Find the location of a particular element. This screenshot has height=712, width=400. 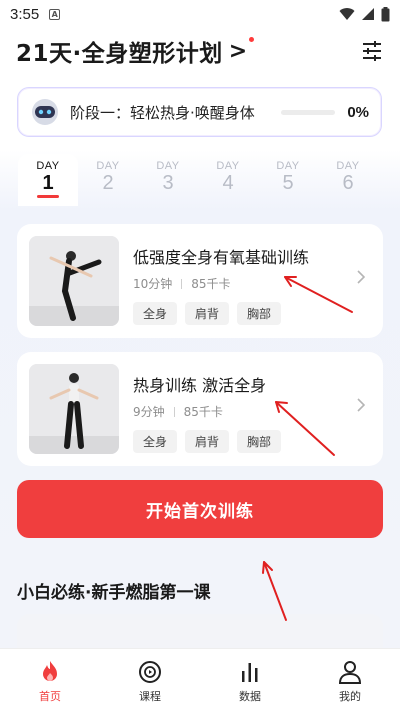

status-indicators is located at coordinates (364, 14).